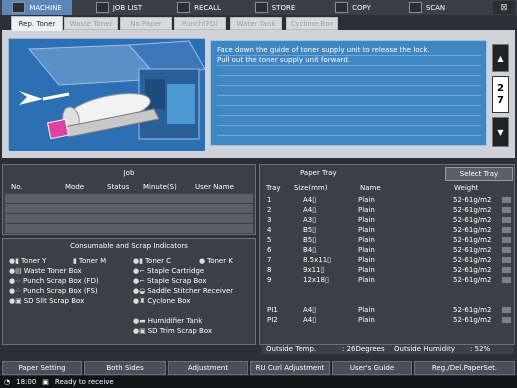 This screenshot has height=388, width=517. What do you see at coordinates (427, 7) in the screenshot?
I see `tab-scan: SCAN` at bounding box center [427, 7].